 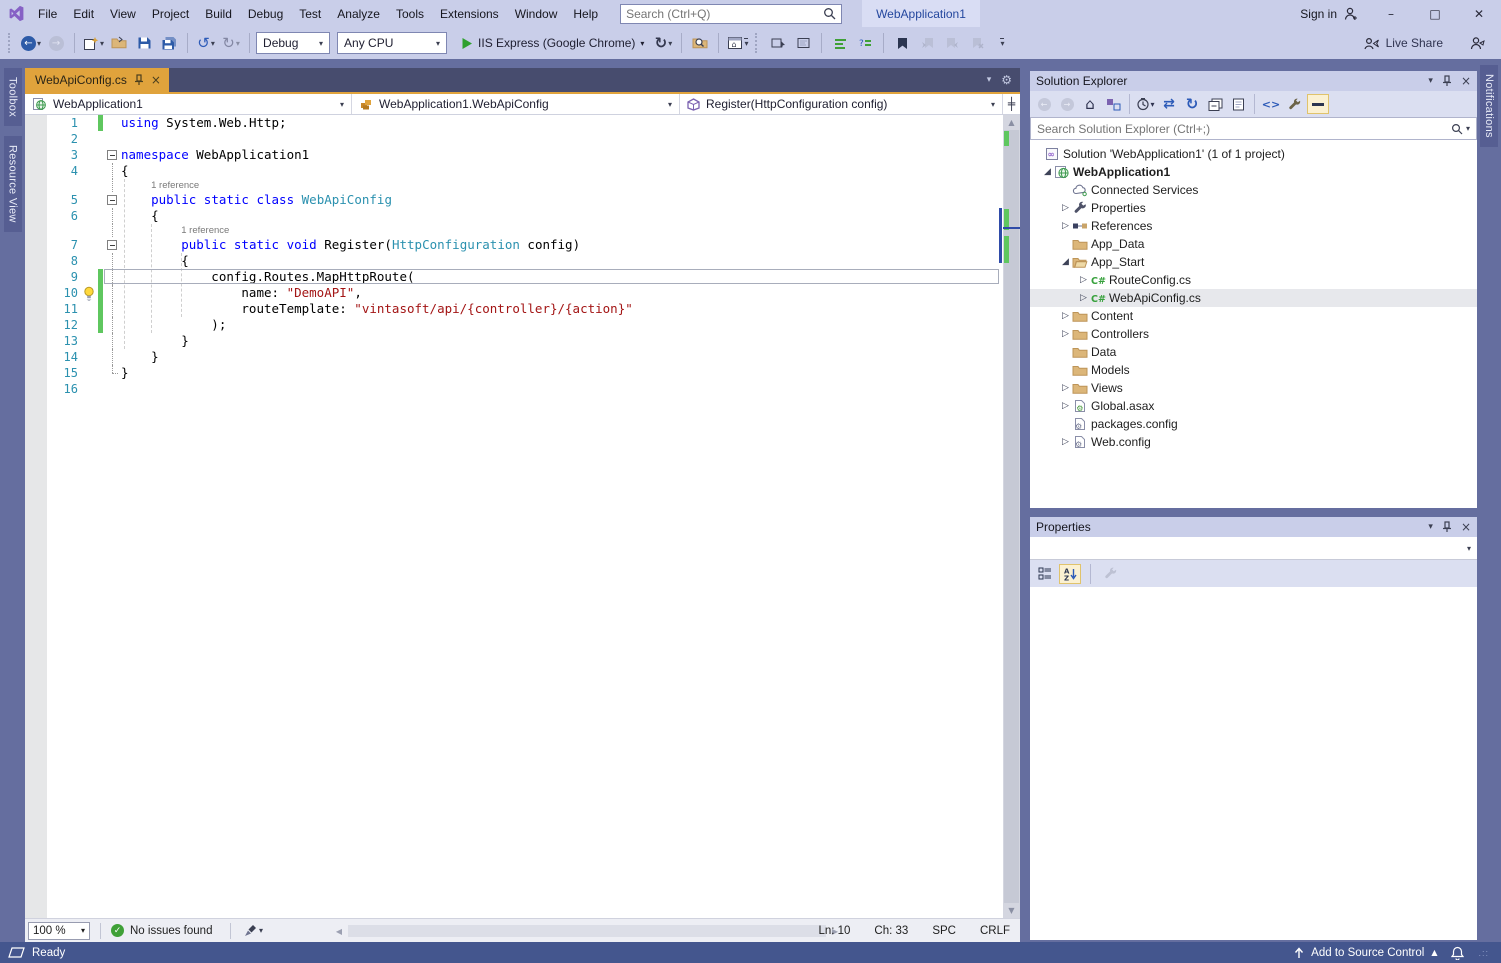 What do you see at coordinates (1483, 953) in the screenshot?
I see `resize-grip: .::` at bounding box center [1483, 953].